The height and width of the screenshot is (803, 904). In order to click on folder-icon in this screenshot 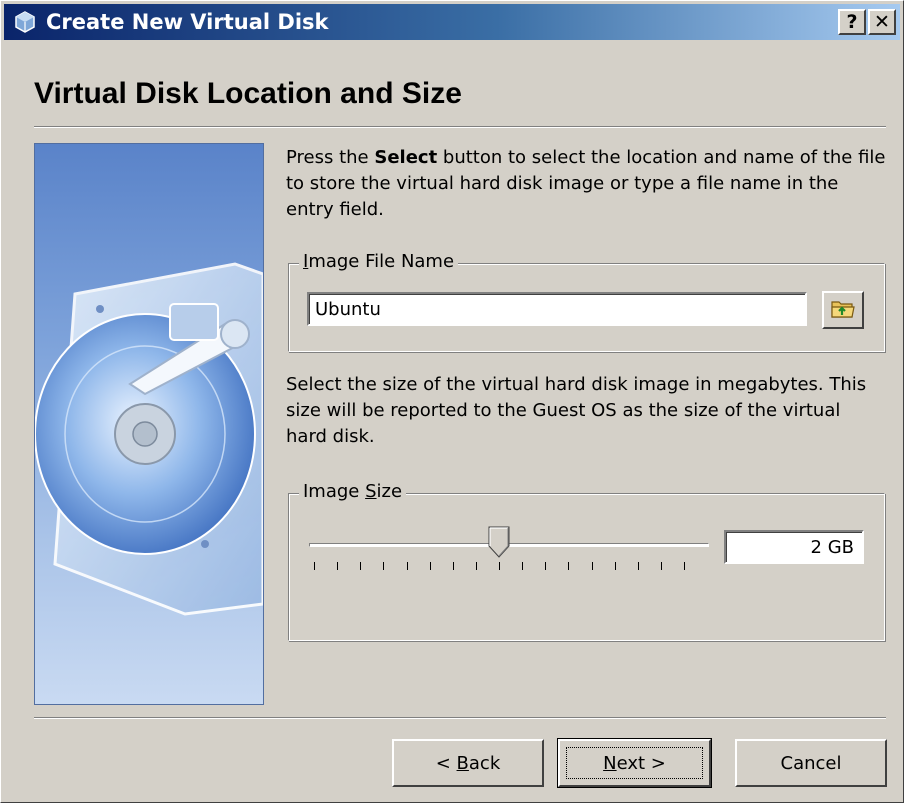, I will do `click(843, 310)`.